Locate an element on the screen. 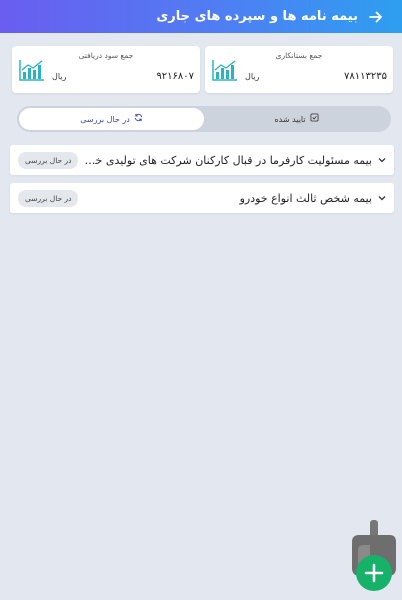  summary-card-profit: جمع سود دریافتی ۹۲۱۶۸۰۷ ریال is located at coordinates (106, 69).